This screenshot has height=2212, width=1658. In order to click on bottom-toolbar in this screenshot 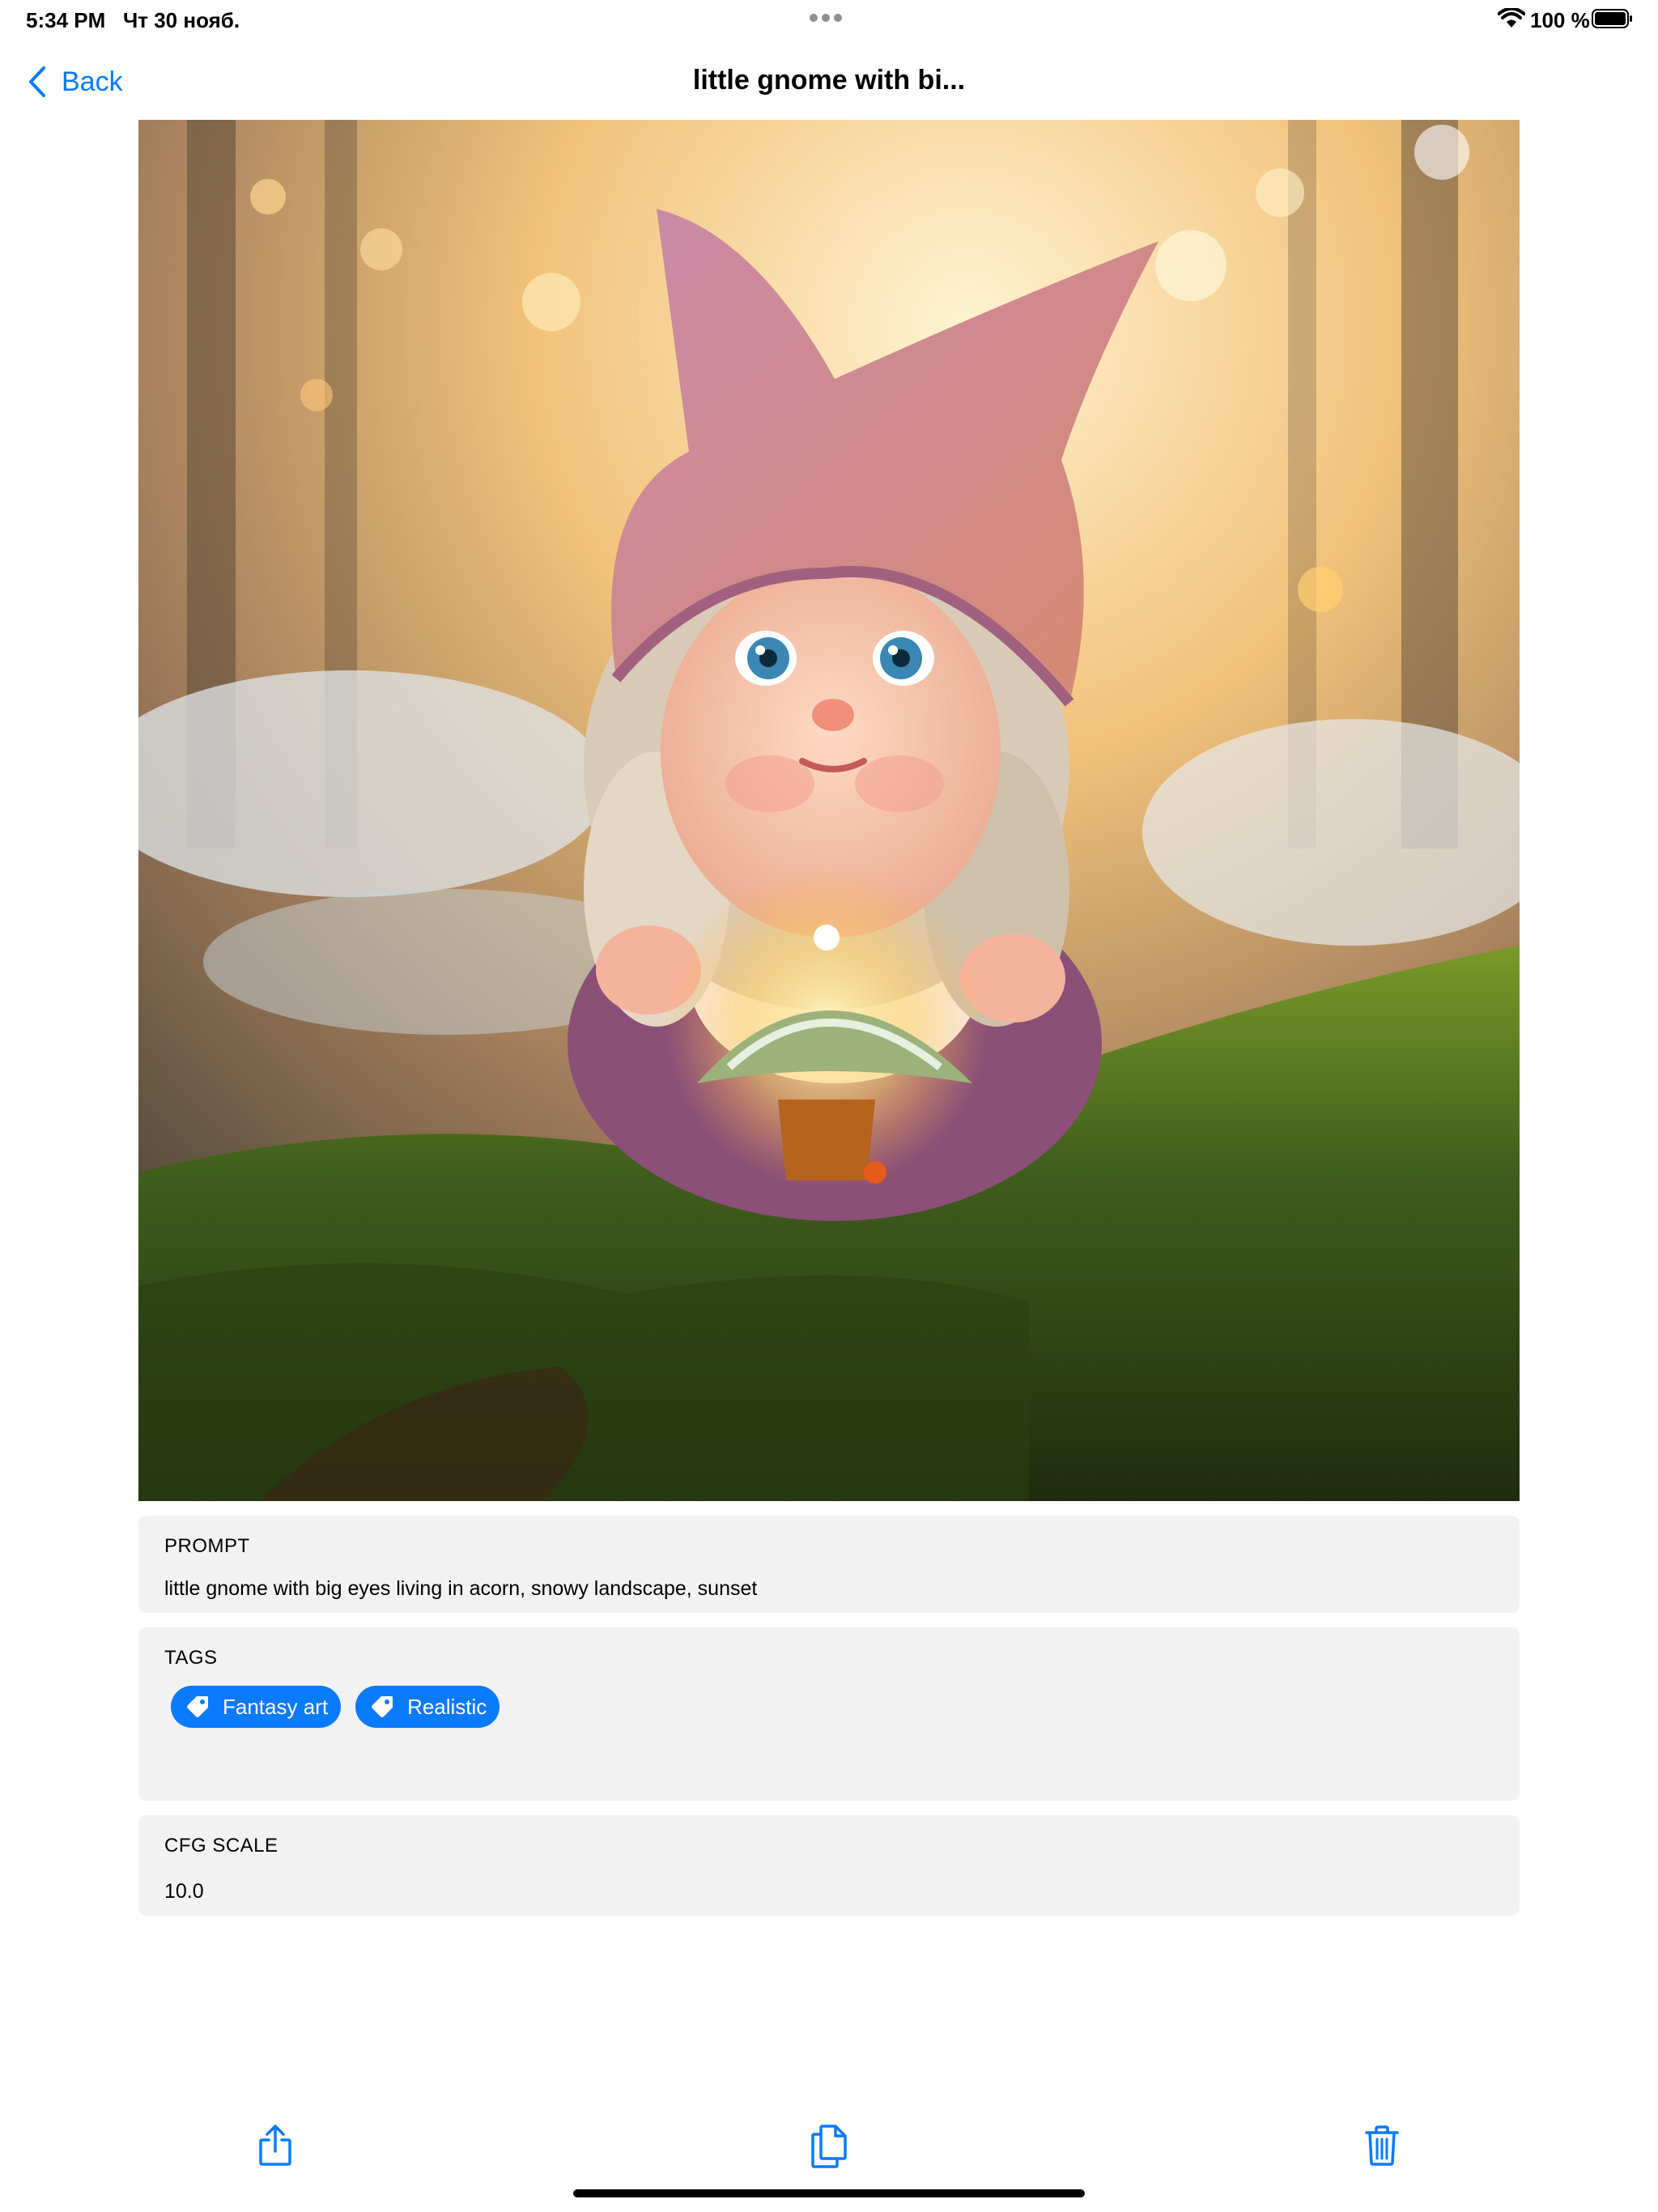, I will do `click(829, 2149)`.